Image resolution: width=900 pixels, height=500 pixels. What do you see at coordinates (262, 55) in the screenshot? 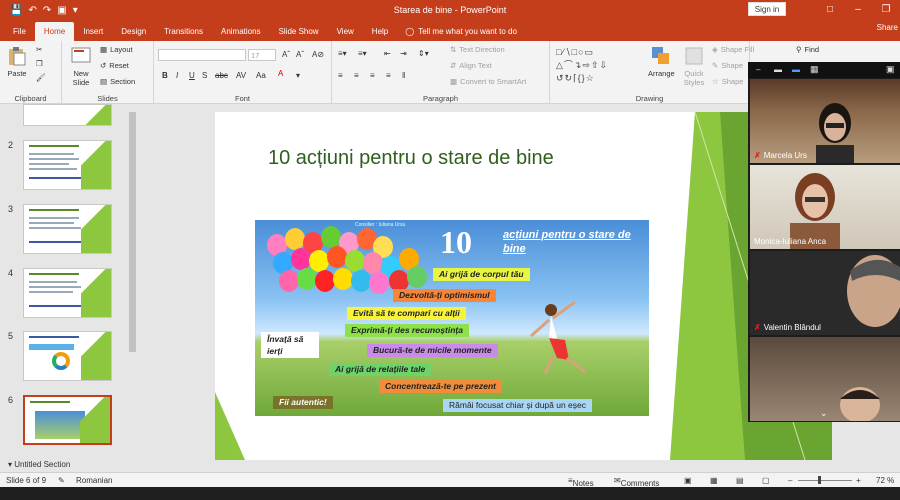
I see `font-size-combo: 17` at bounding box center [262, 55].